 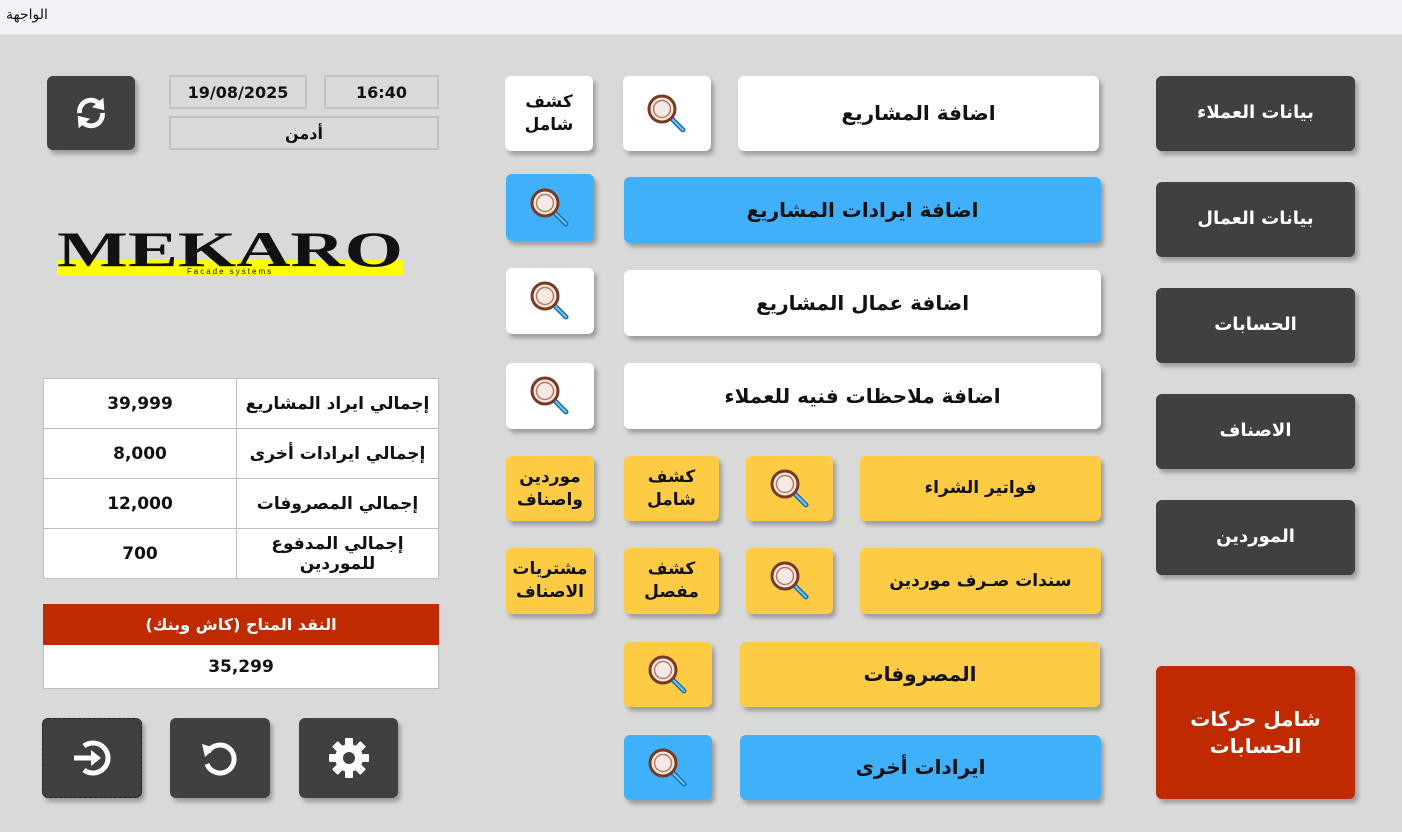 I want to click on window-title: الواجهة, so click(x=27, y=15).